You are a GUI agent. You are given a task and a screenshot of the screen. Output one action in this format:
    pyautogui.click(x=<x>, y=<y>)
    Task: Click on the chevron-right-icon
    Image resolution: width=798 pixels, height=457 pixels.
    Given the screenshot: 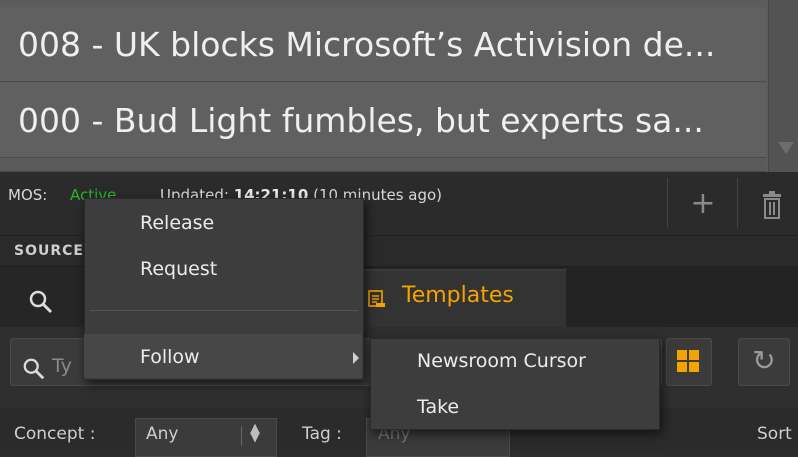 What is the action you would take?
    pyautogui.click(x=356, y=358)
    